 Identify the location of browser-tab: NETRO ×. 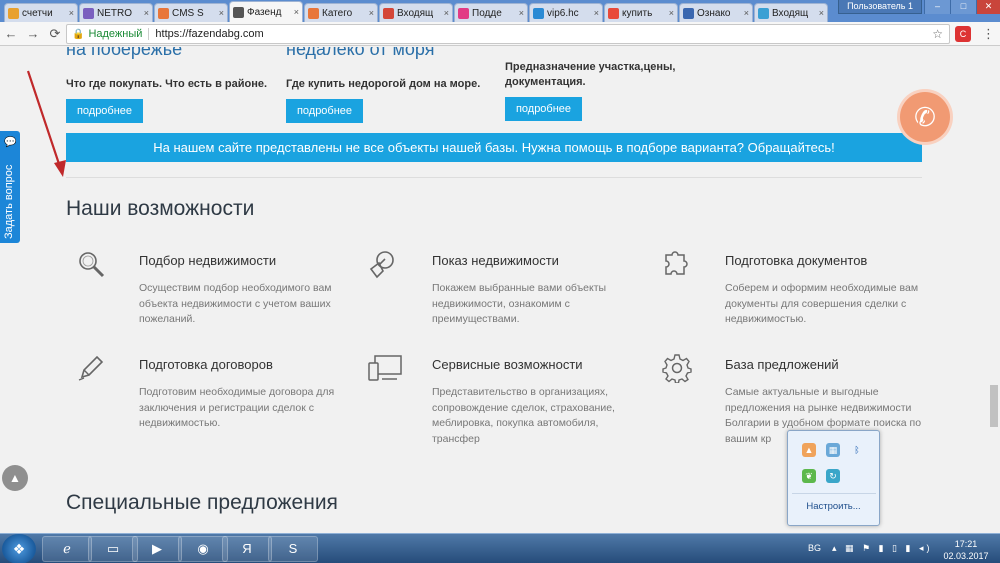
(116, 12).